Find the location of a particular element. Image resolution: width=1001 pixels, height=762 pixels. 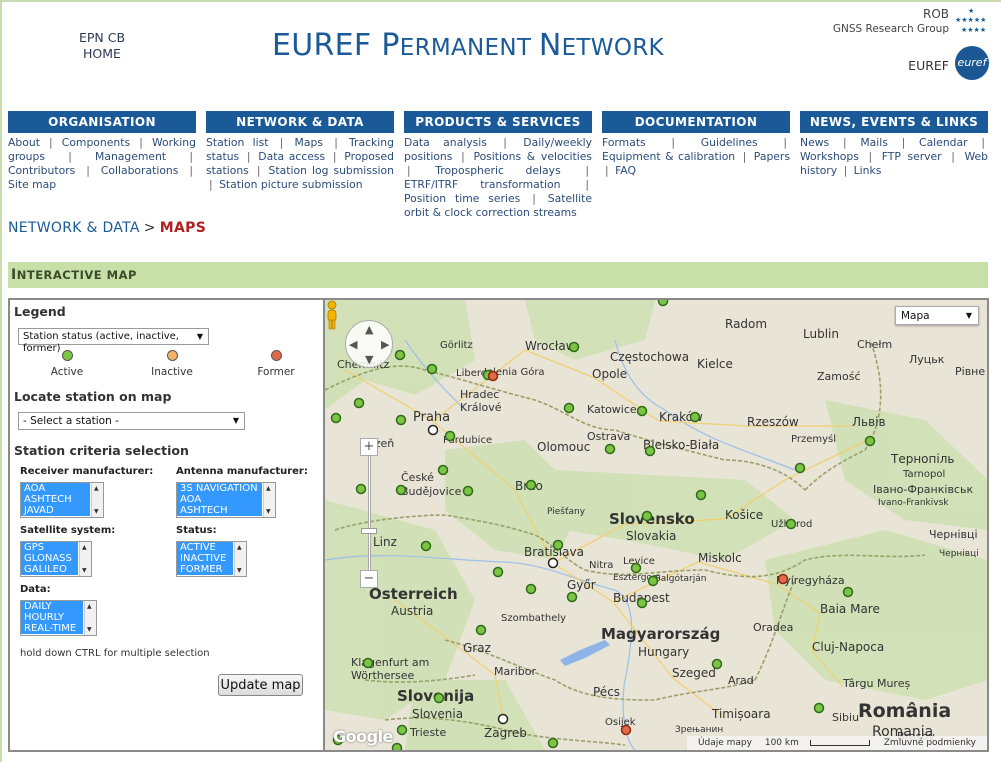

nav-link: Station log submission is located at coordinates (331, 170).